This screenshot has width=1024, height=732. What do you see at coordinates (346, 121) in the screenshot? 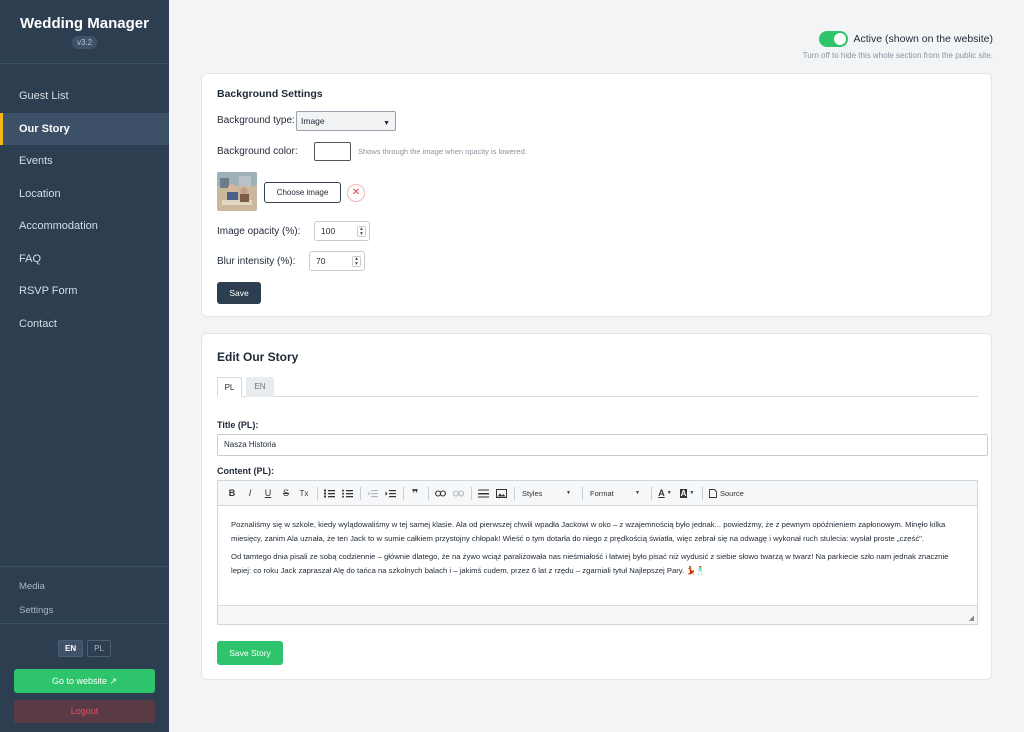
I see `background-type-select: Image ▼` at bounding box center [346, 121].